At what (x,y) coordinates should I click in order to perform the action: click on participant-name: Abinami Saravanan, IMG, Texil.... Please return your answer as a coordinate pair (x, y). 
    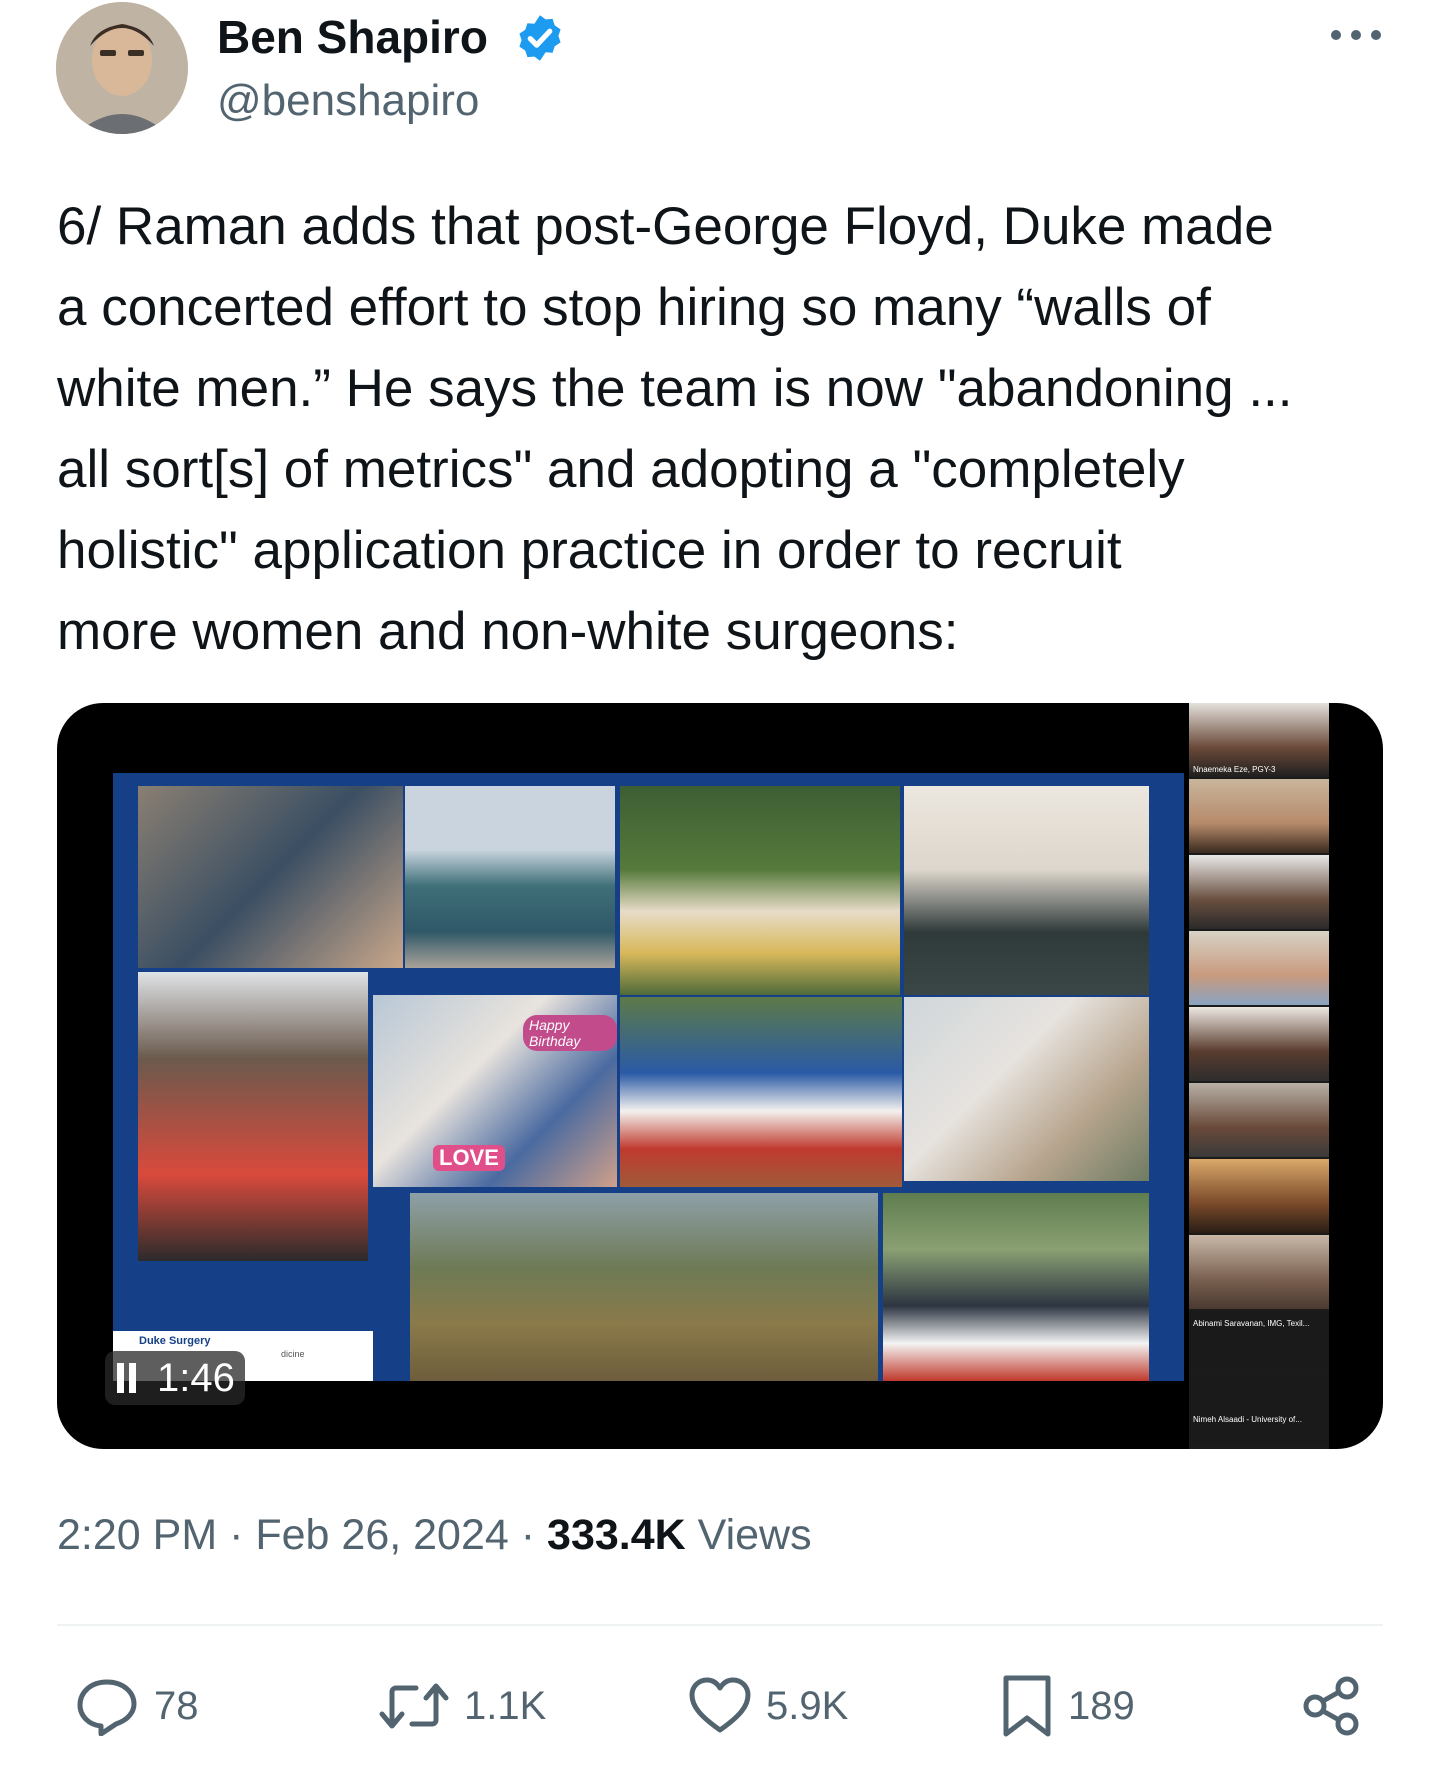
    Looking at the image, I should click on (1251, 1323).